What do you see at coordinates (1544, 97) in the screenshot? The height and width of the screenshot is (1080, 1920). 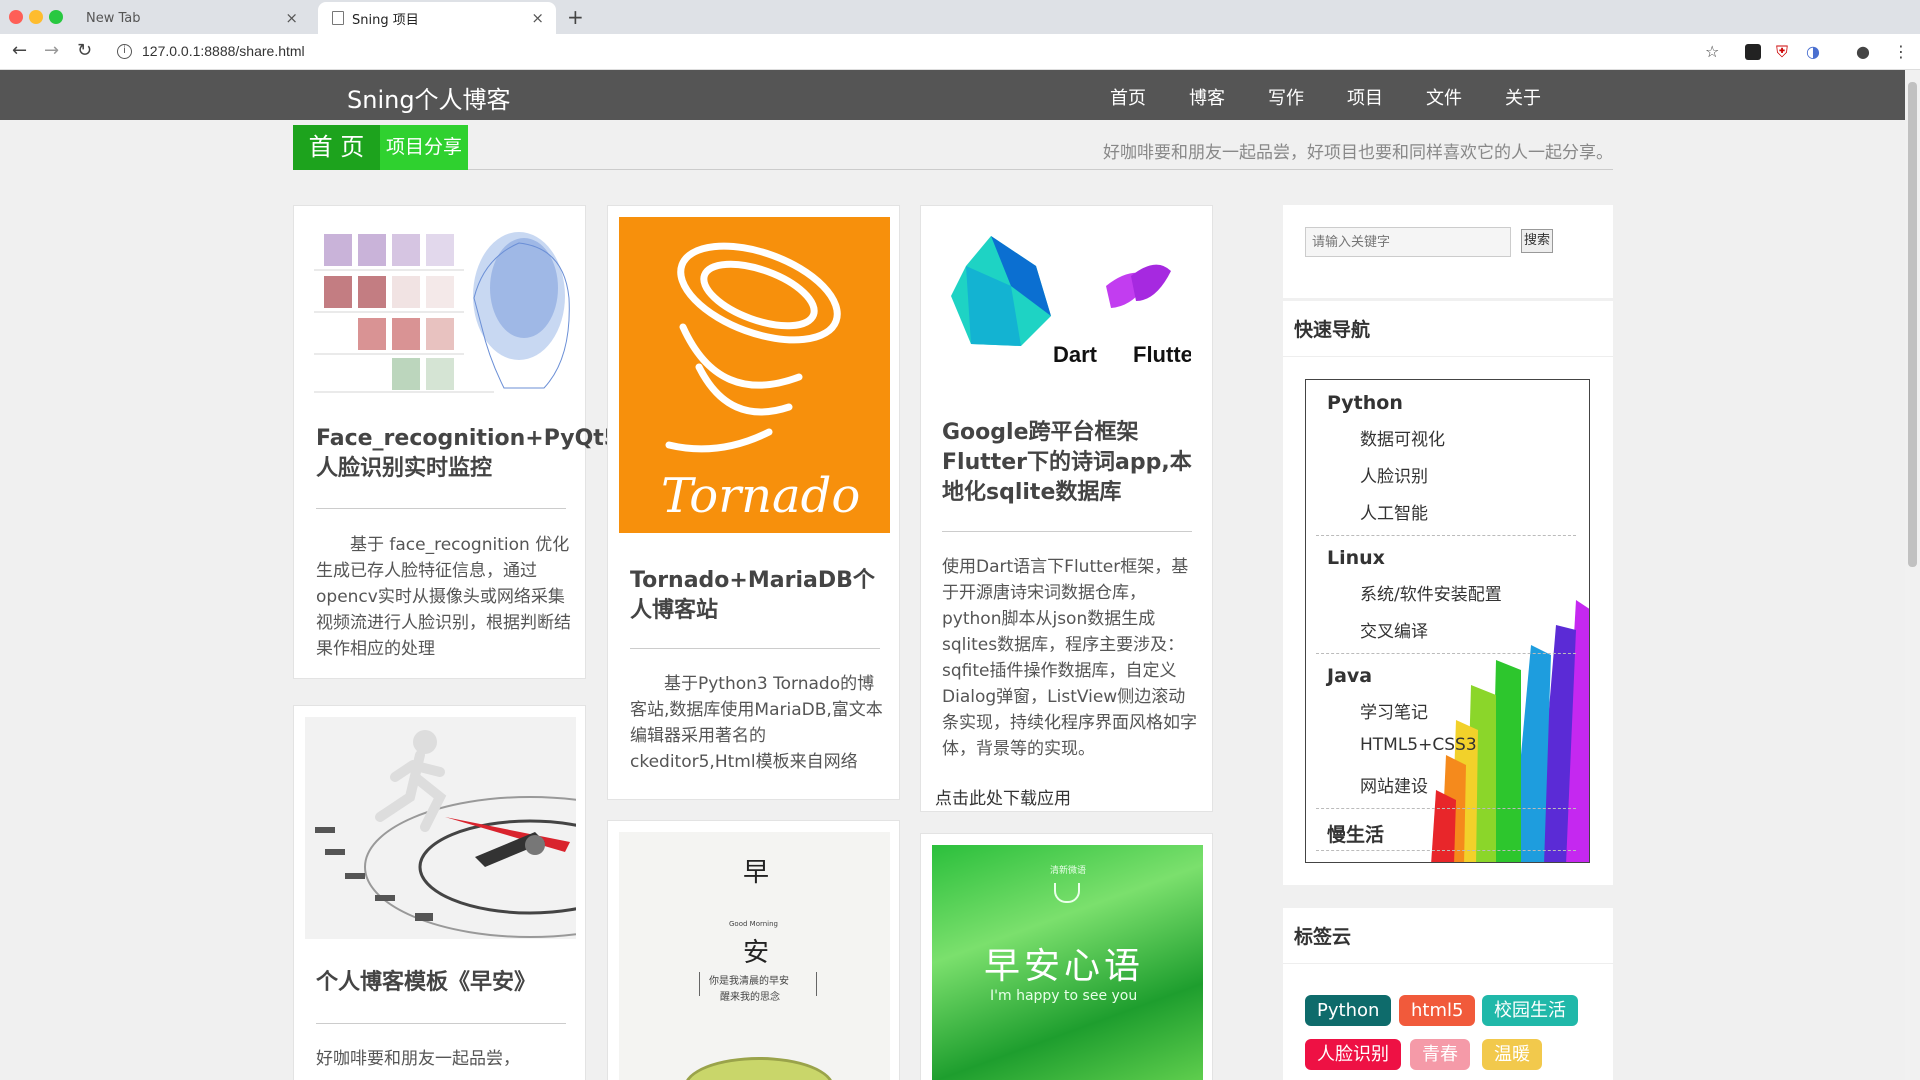 I see `nav-about: 关于` at bounding box center [1544, 97].